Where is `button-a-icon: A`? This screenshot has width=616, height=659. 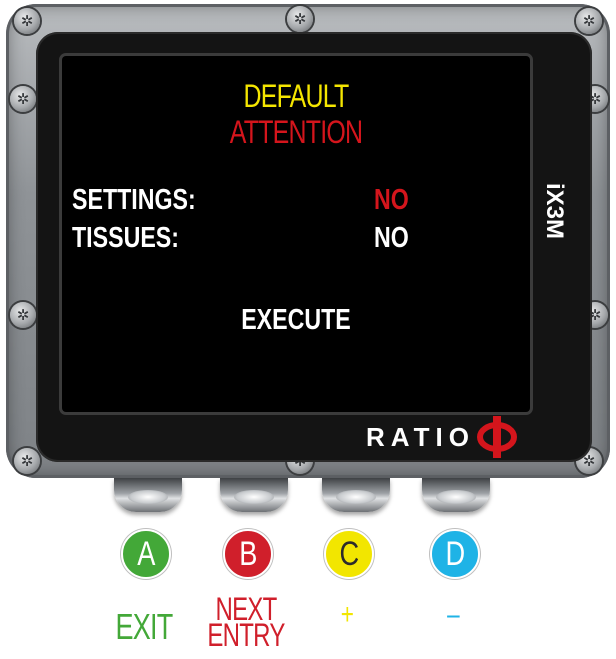 button-a-icon: A is located at coordinates (146, 554).